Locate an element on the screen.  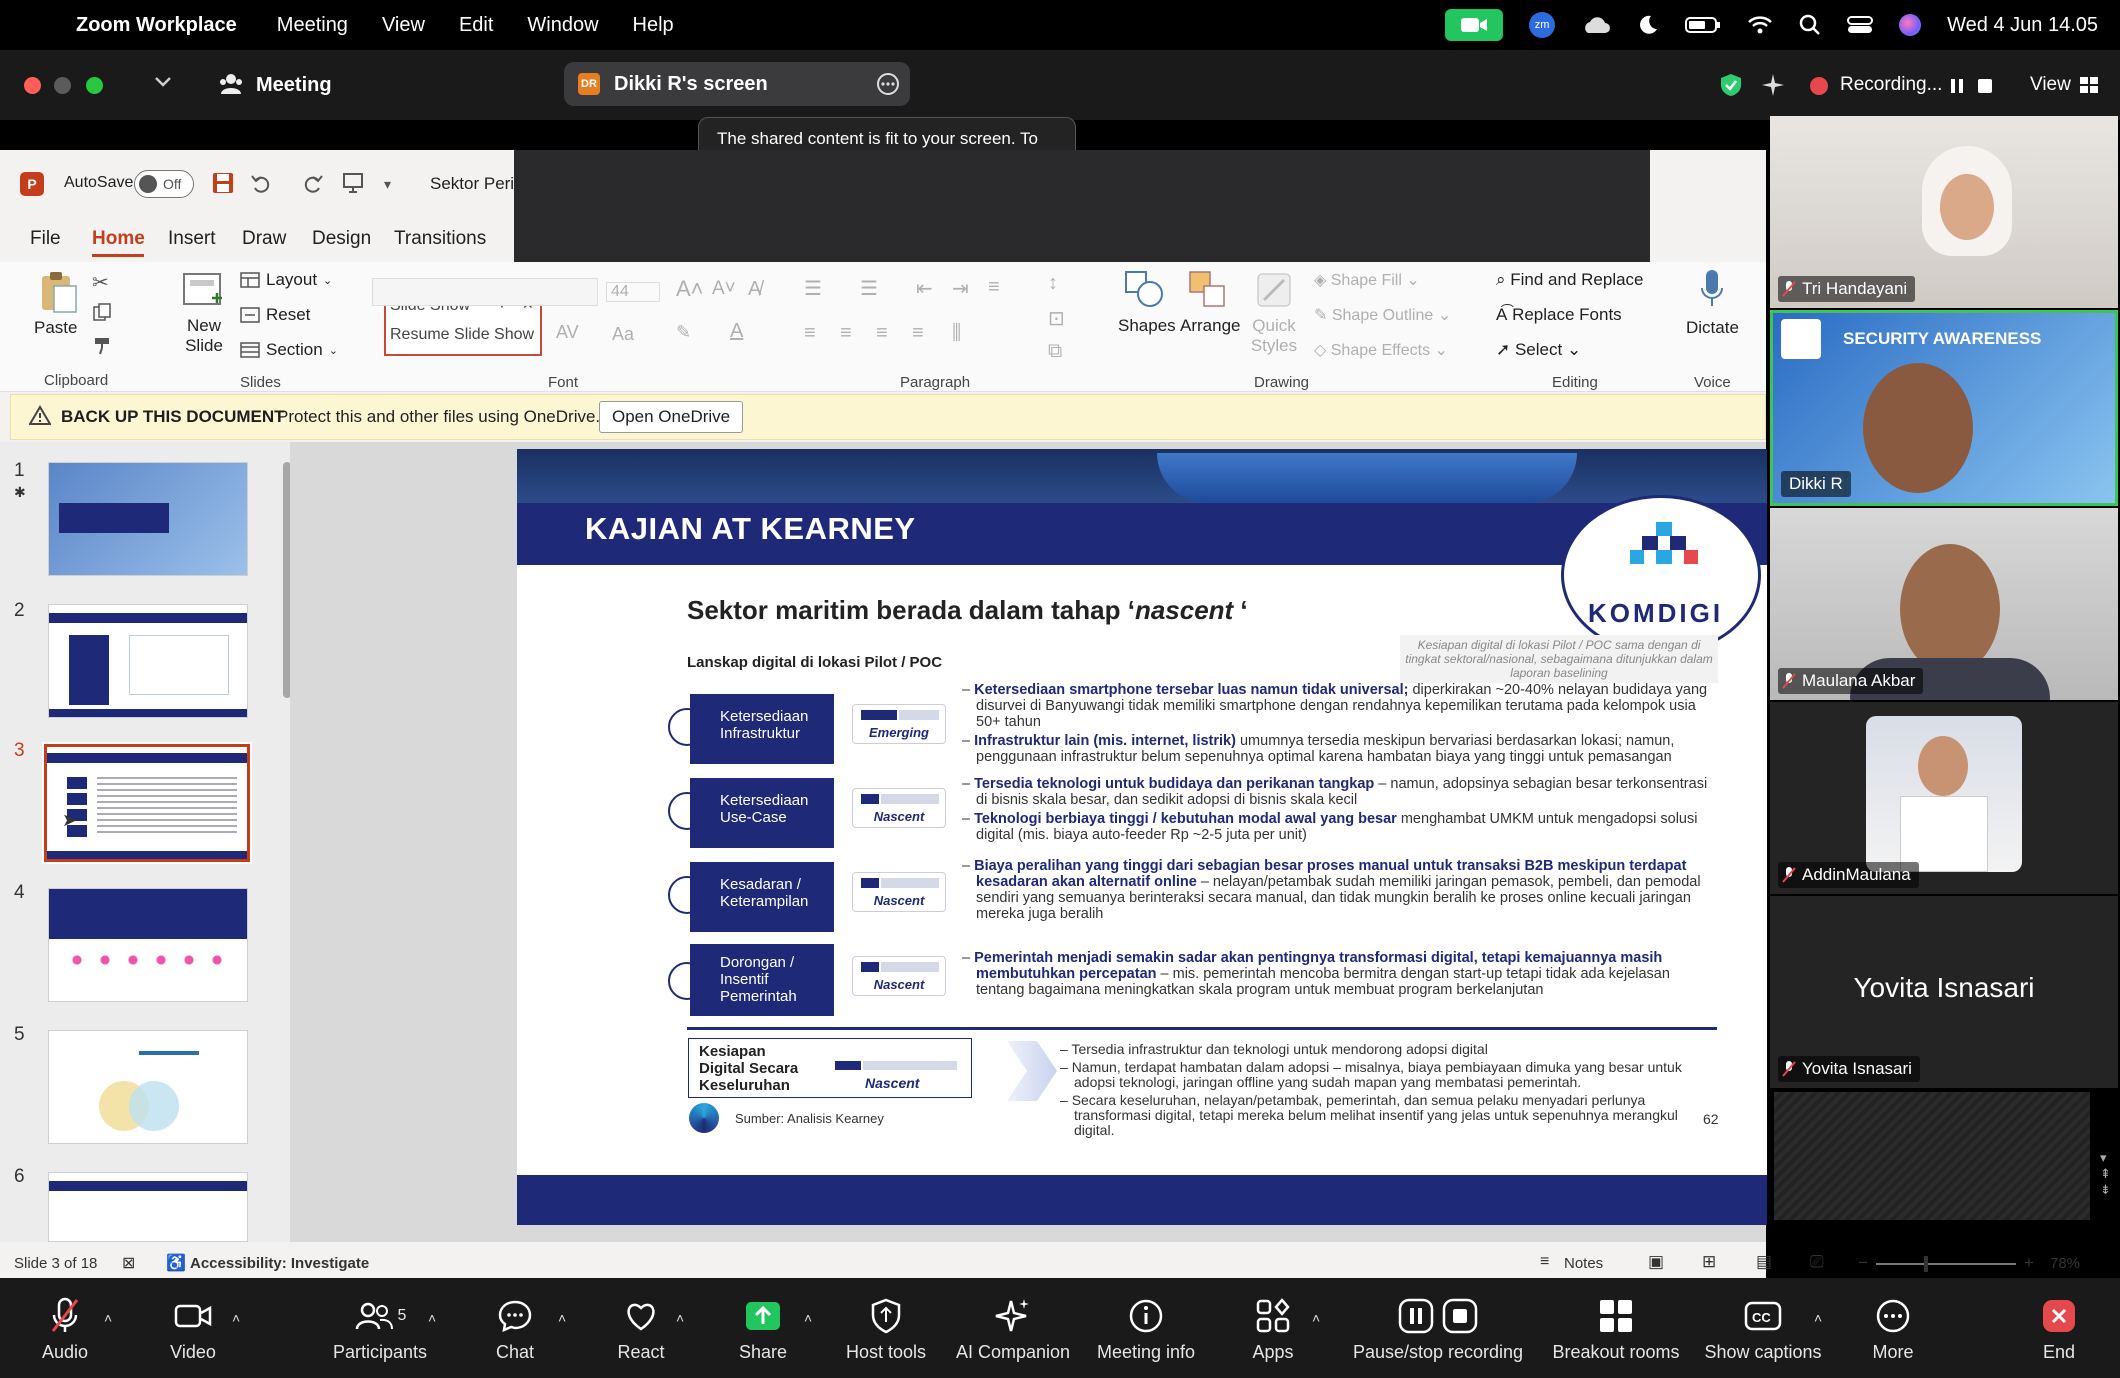
zoom-video-status-icon is located at coordinates (1474, 25).